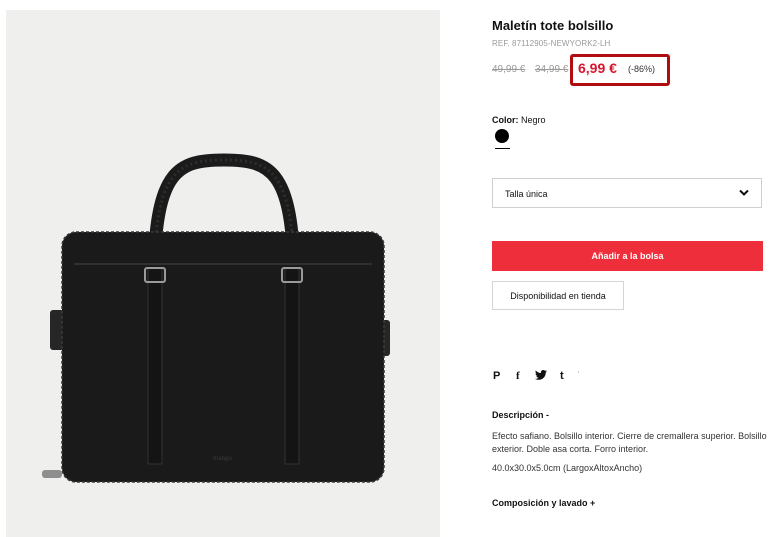 This screenshot has width=782, height=537. What do you see at coordinates (520, 415) in the screenshot?
I see `description-heading: Descripción -` at bounding box center [520, 415].